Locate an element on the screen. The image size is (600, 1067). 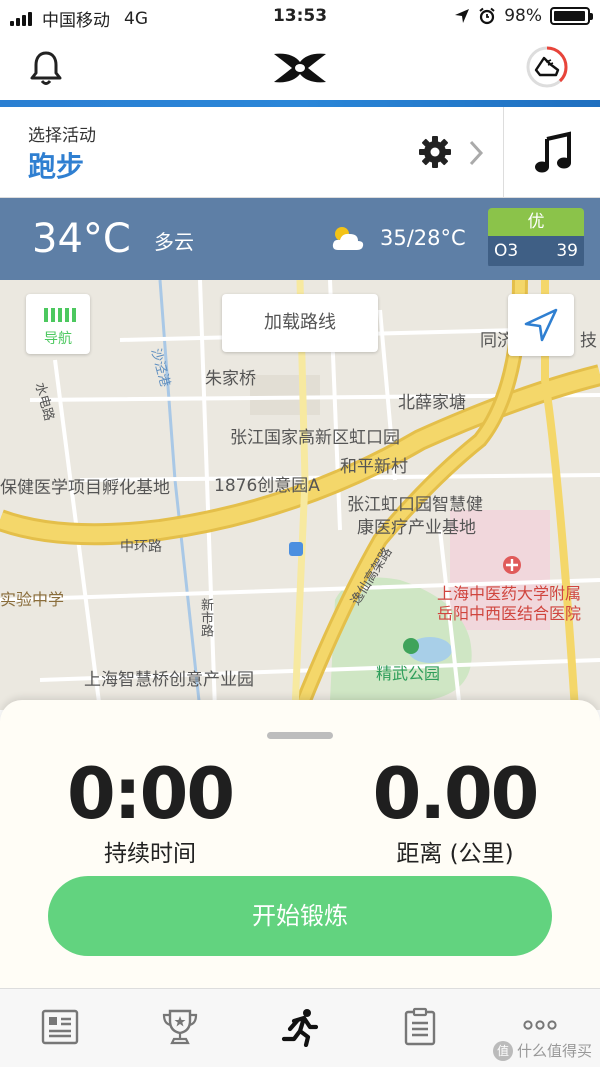
chevron-right-icon is located at coordinates (476, 153).